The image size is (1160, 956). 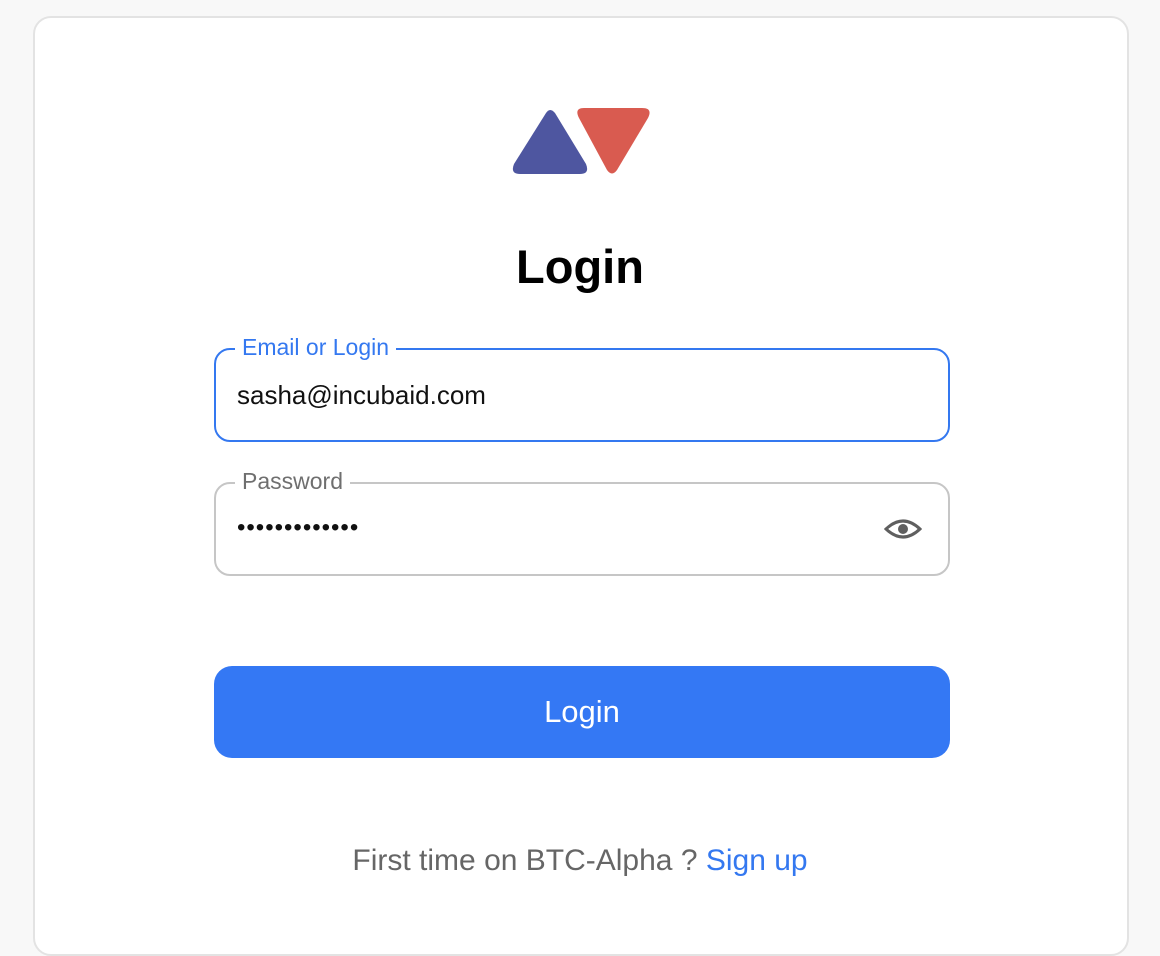 I want to click on logo-right-triangle, so click(x=613, y=141).